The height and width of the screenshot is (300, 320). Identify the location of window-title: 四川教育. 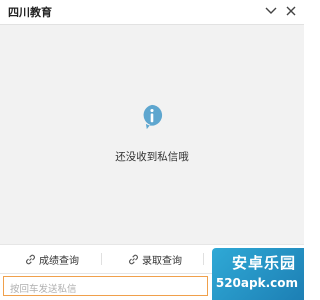
(30, 12).